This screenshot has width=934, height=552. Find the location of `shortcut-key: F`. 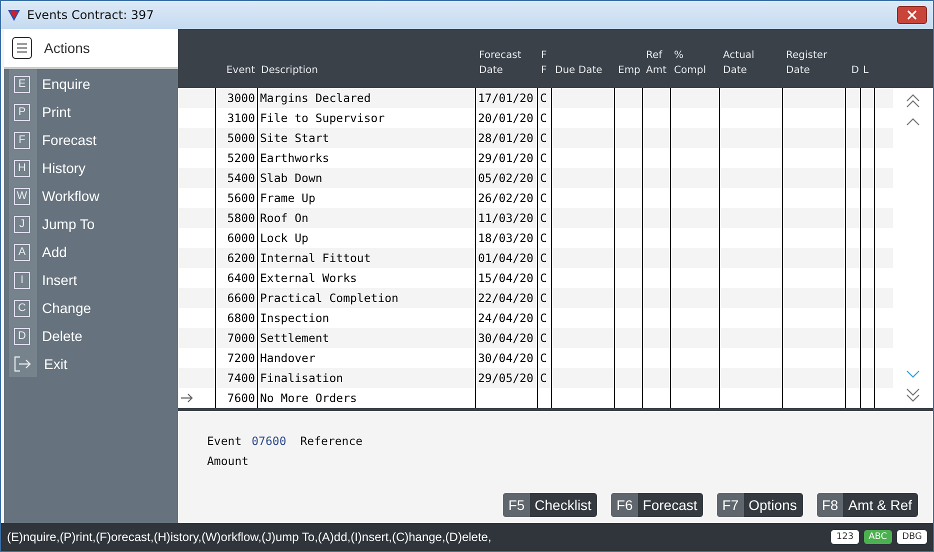

shortcut-key: F is located at coordinates (22, 140).